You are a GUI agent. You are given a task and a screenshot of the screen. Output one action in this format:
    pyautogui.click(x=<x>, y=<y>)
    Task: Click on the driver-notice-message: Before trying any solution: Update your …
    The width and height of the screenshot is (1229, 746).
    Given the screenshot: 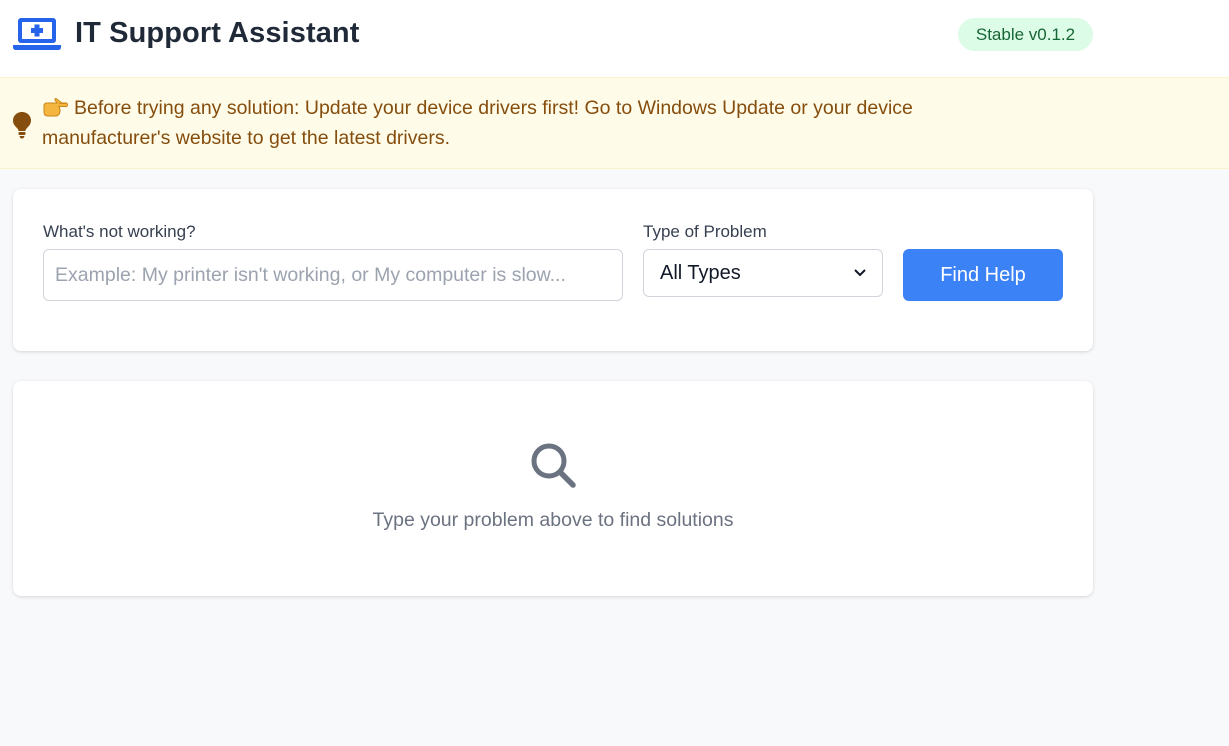 What is the action you would take?
    pyautogui.click(x=477, y=123)
    